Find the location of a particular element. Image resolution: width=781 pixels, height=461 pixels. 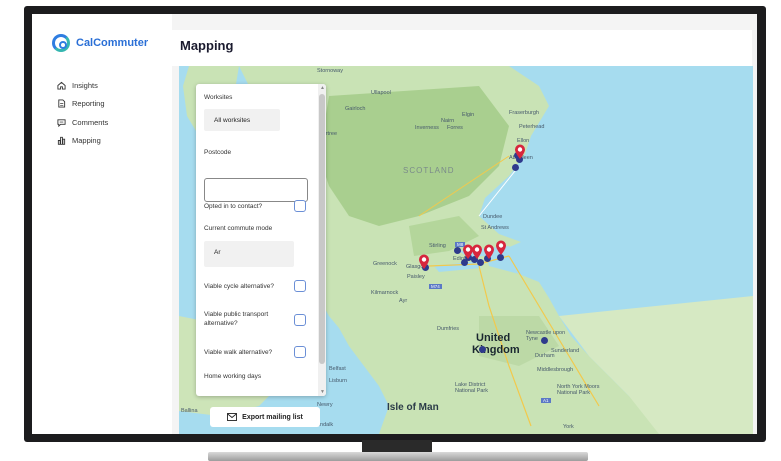

monitor-stand-base is located at coordinates (398, 456).